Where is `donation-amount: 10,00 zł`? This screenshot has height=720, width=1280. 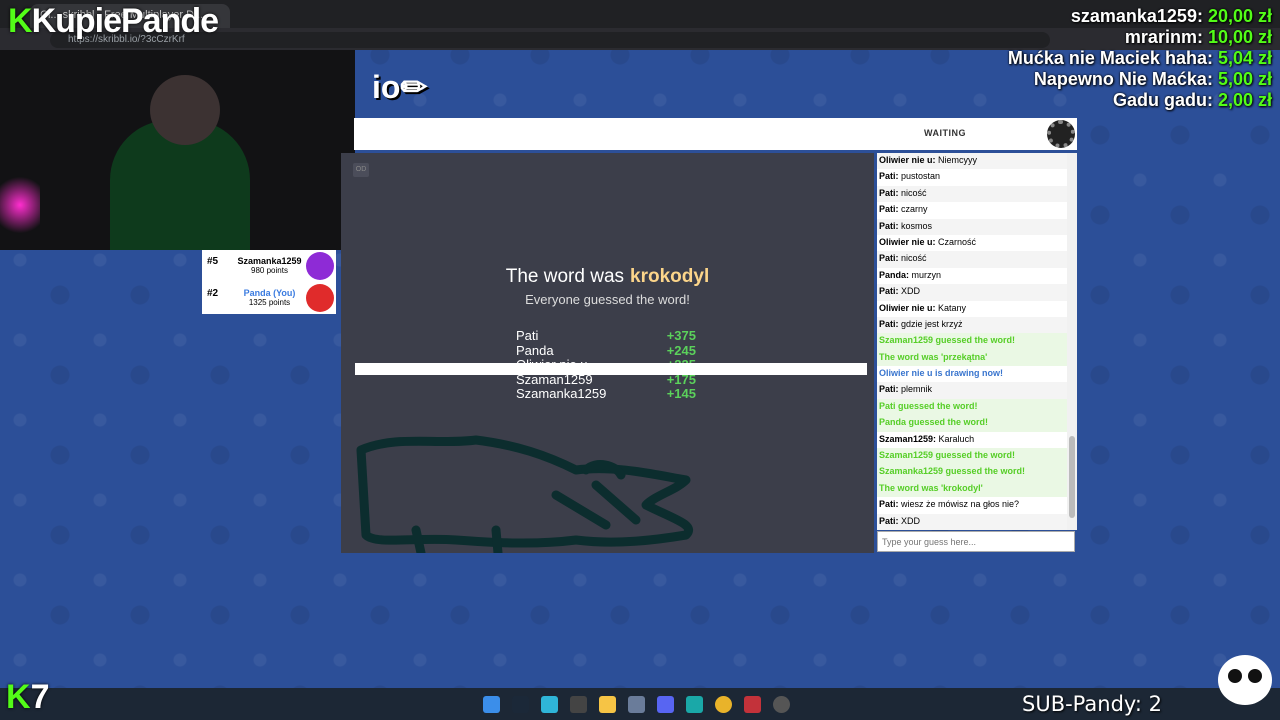
donation-amount: 10,00 zł is located at coordinates (1239, 37).